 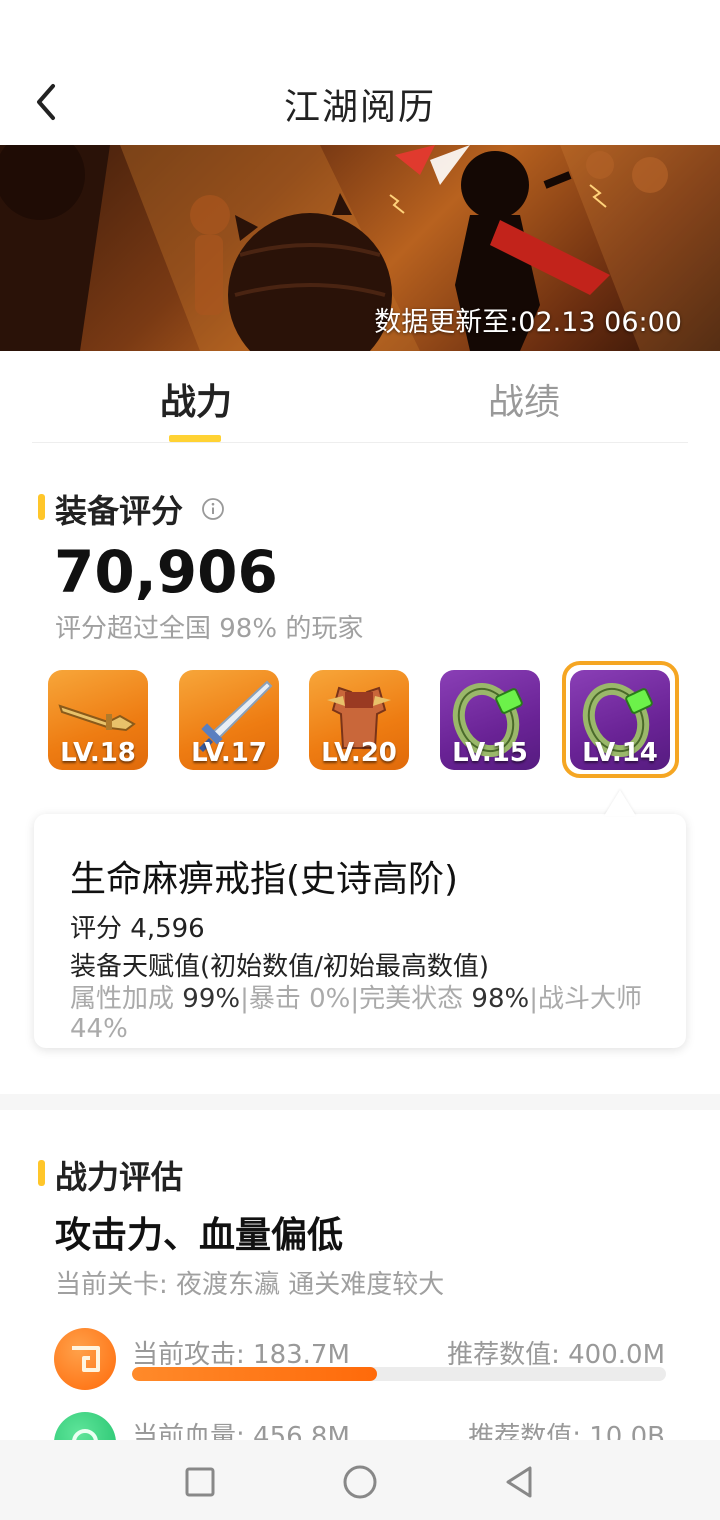 What do you see at coordinates (200, 1482) in the screenshot?
I see `recent-apps-icon` at bounding box center [200, 1482].